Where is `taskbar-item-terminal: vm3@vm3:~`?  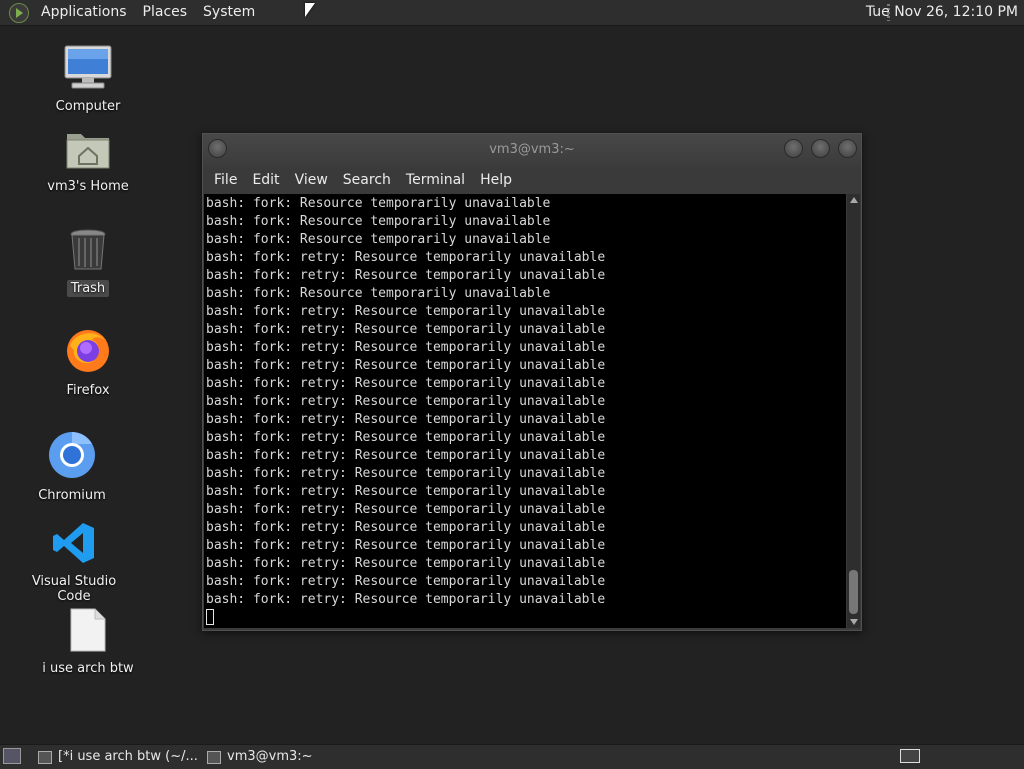 taskbar-item-terminal: vm3@vm3:~ is located at coordinates (287, 757).